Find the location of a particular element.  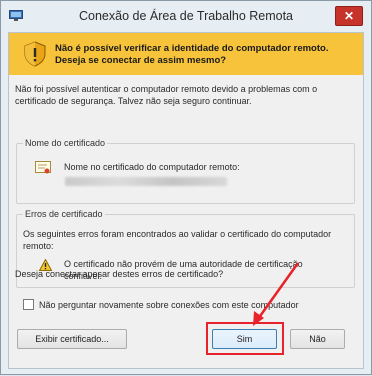

certificate-group-label: Nome do certificado is located at coordinates (65, 143).